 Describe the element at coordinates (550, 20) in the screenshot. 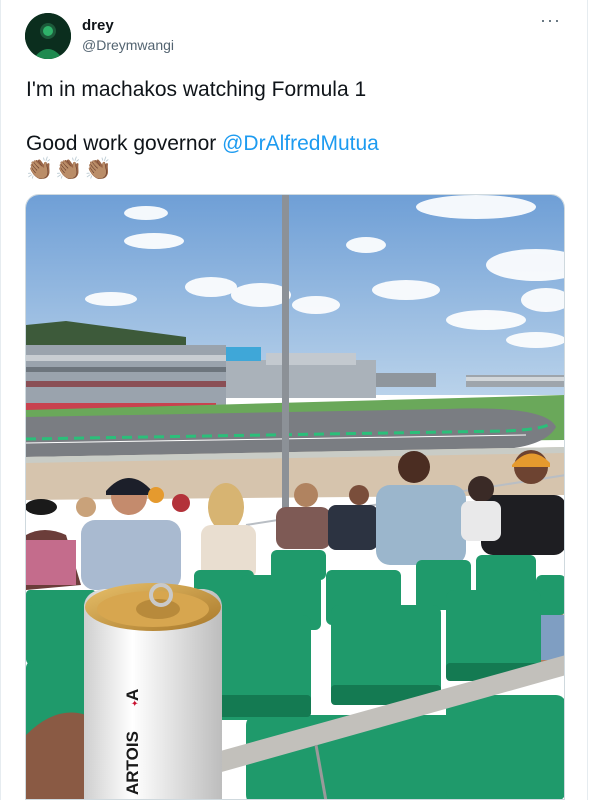

I see `more-options-icon: ···` at that location.